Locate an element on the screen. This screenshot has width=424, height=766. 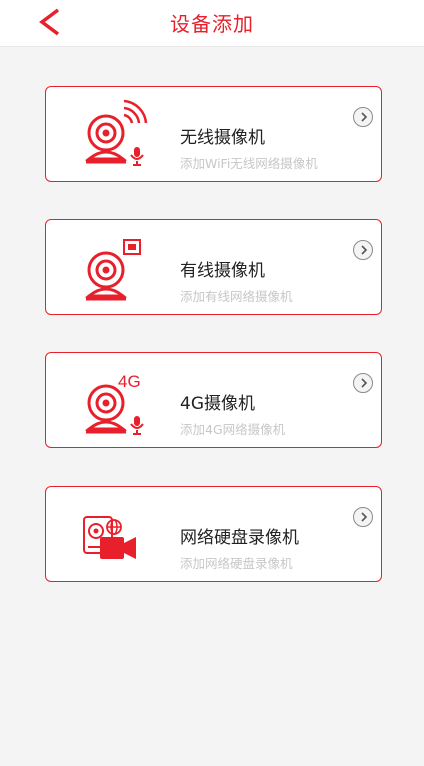
nvr-icon is located at coordinates (117, 535).